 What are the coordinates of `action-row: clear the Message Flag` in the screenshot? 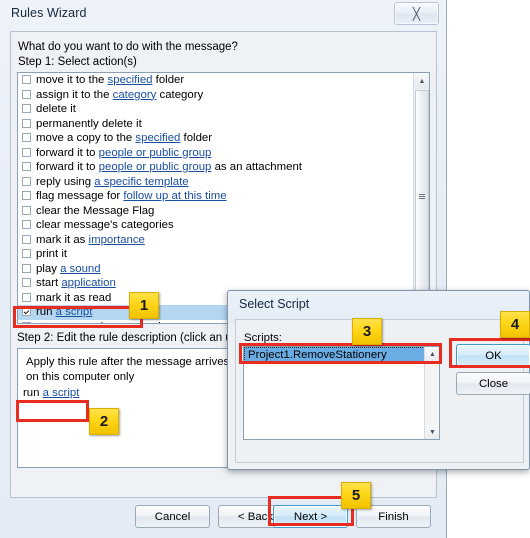 It's located at (223, 211).